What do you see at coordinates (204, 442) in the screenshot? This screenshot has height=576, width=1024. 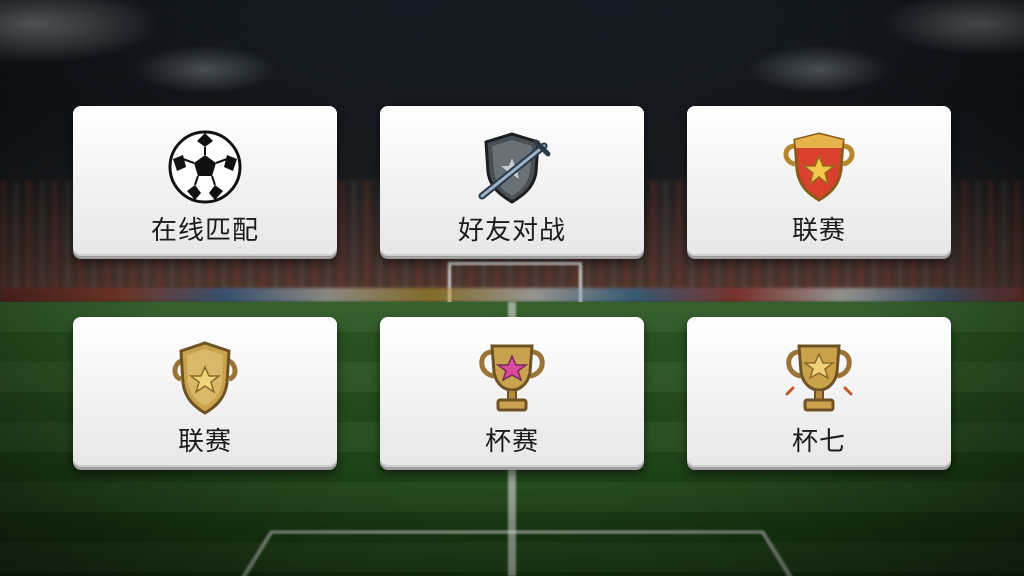 I see `league-gold-label: 联赛` at bounding box center [204, 442].